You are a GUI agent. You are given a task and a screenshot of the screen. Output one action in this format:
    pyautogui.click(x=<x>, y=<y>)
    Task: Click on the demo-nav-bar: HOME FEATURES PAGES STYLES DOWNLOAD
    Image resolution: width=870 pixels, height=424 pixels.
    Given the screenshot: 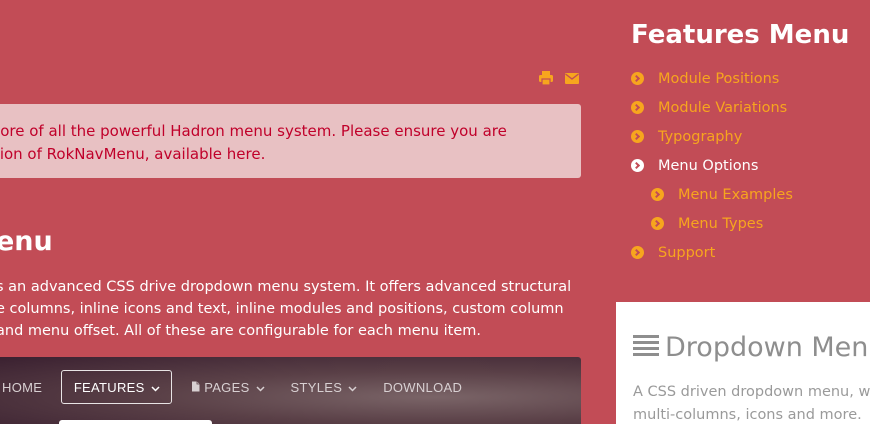 What is the action you would take?
    pyautogui.click(x=237, y=387)
    